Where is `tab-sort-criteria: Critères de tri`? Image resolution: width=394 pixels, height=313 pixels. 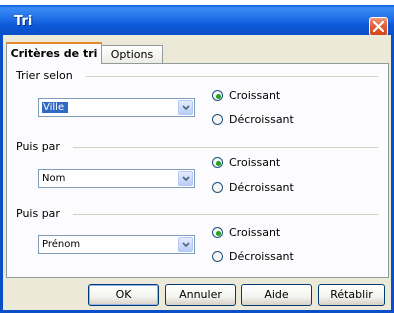 tab-sort-criteria: Critères de tri is located at coordinates (54, 53).